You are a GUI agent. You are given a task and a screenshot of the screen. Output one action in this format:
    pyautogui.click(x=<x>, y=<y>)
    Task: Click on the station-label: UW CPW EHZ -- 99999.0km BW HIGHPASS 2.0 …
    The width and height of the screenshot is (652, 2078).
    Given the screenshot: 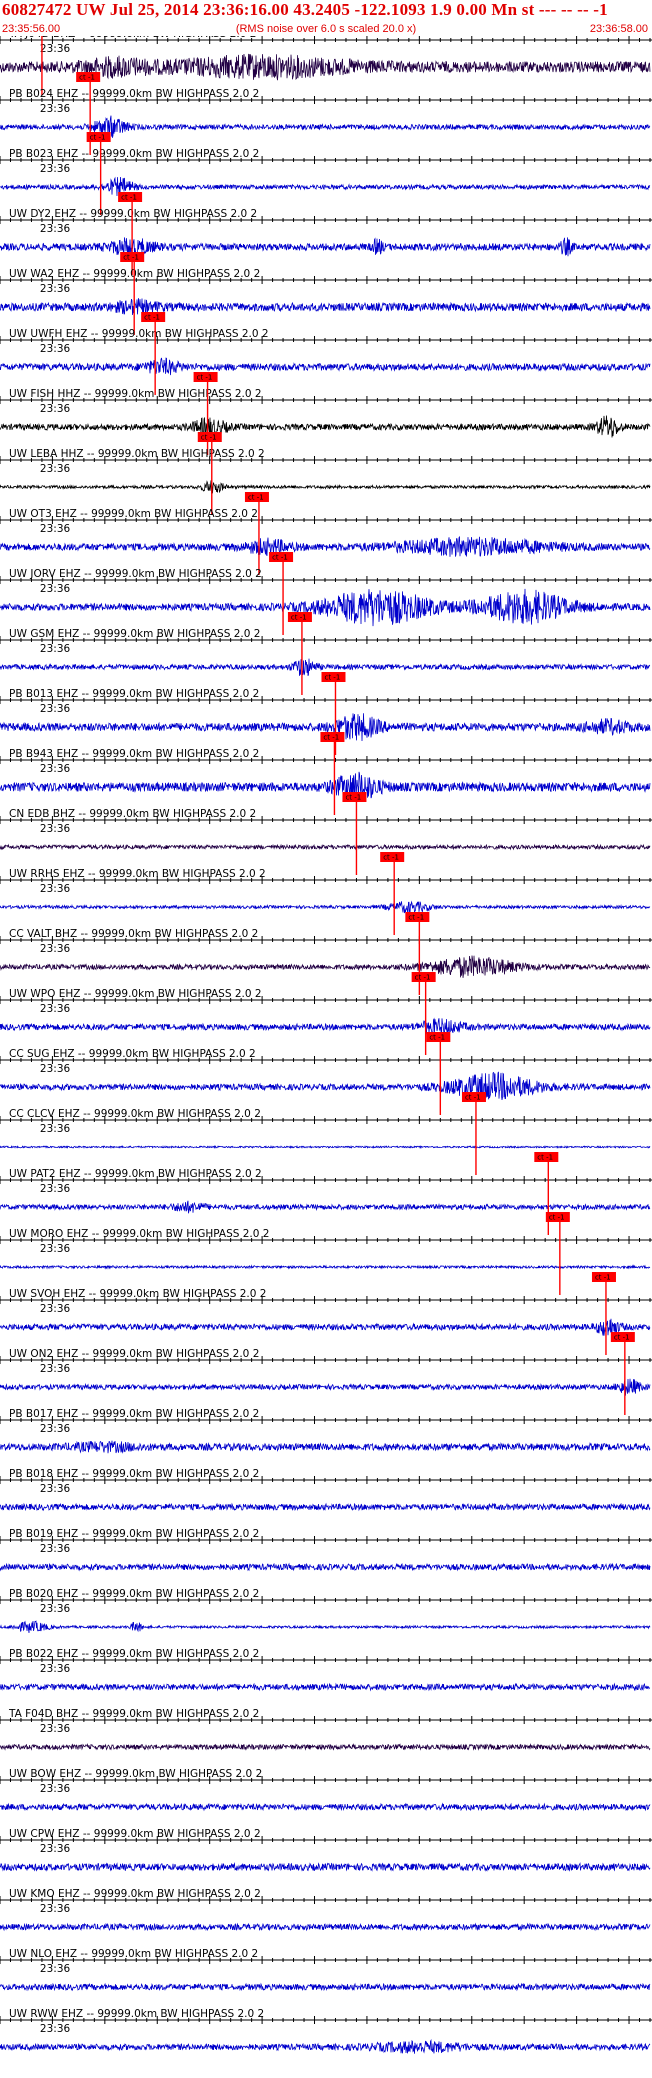 What is the action you would take?
    pyautogui.click(x=135, y=1834)
    